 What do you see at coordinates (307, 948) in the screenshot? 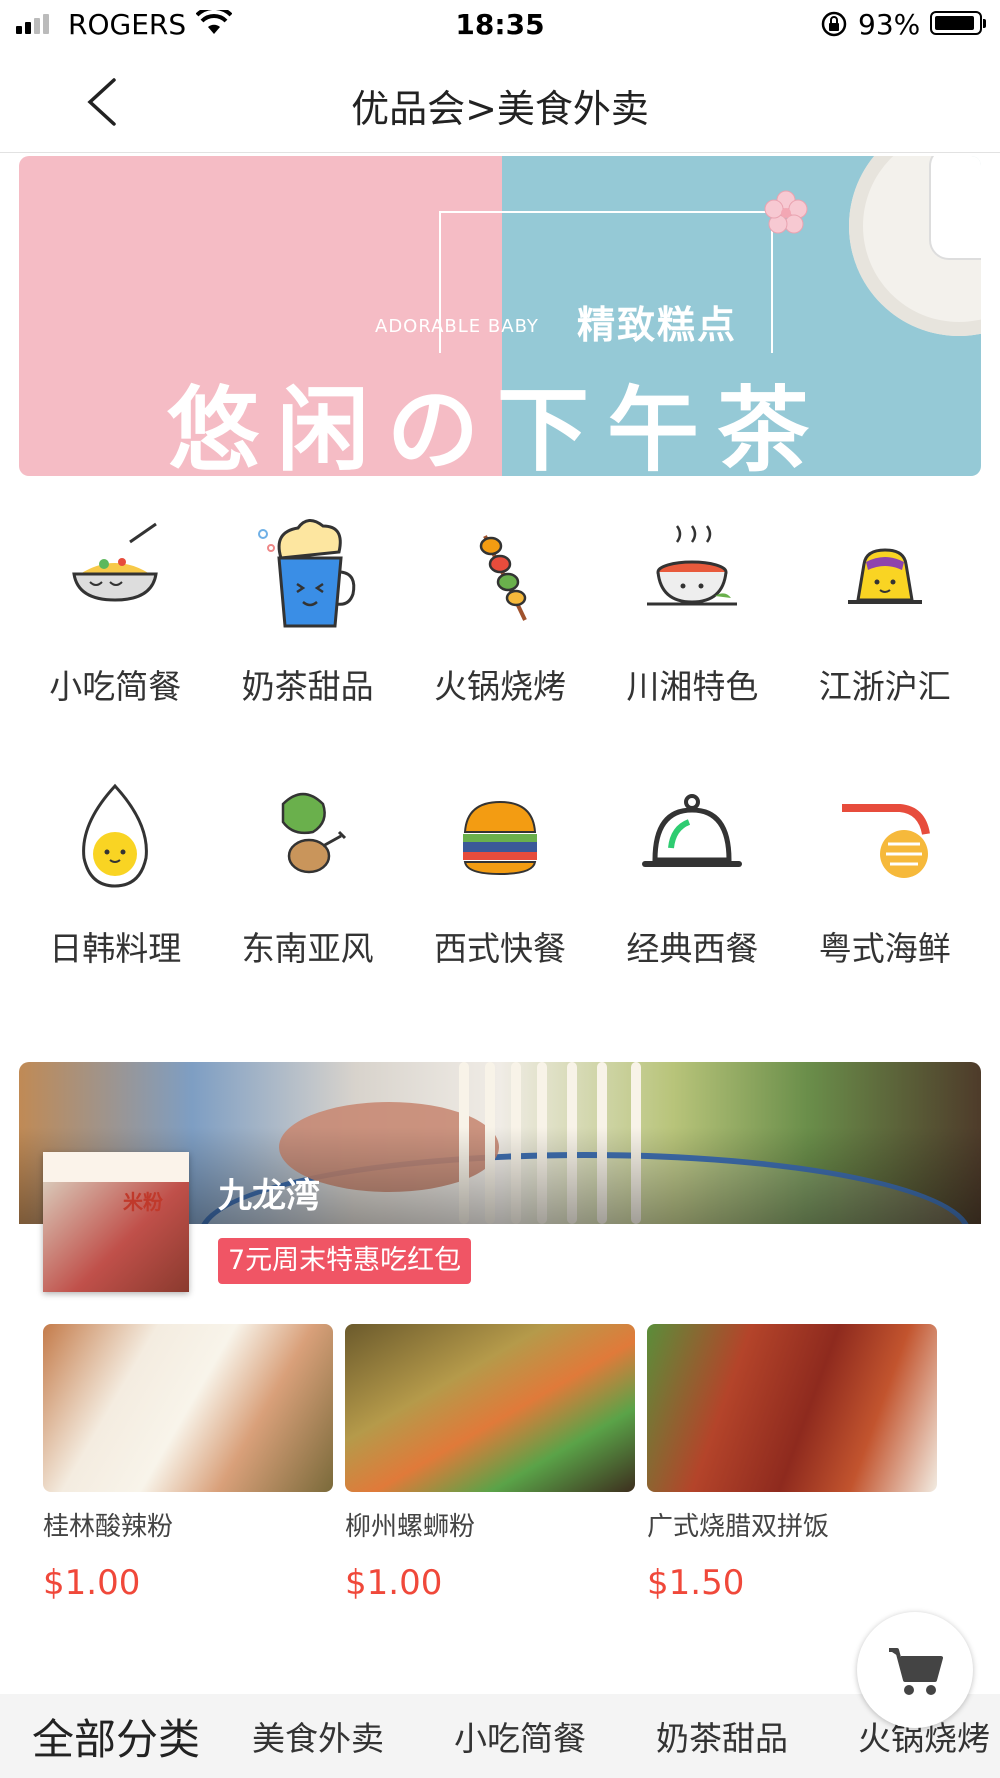
I see `category-label: 东南亚风` at bounding box center [307, 948].